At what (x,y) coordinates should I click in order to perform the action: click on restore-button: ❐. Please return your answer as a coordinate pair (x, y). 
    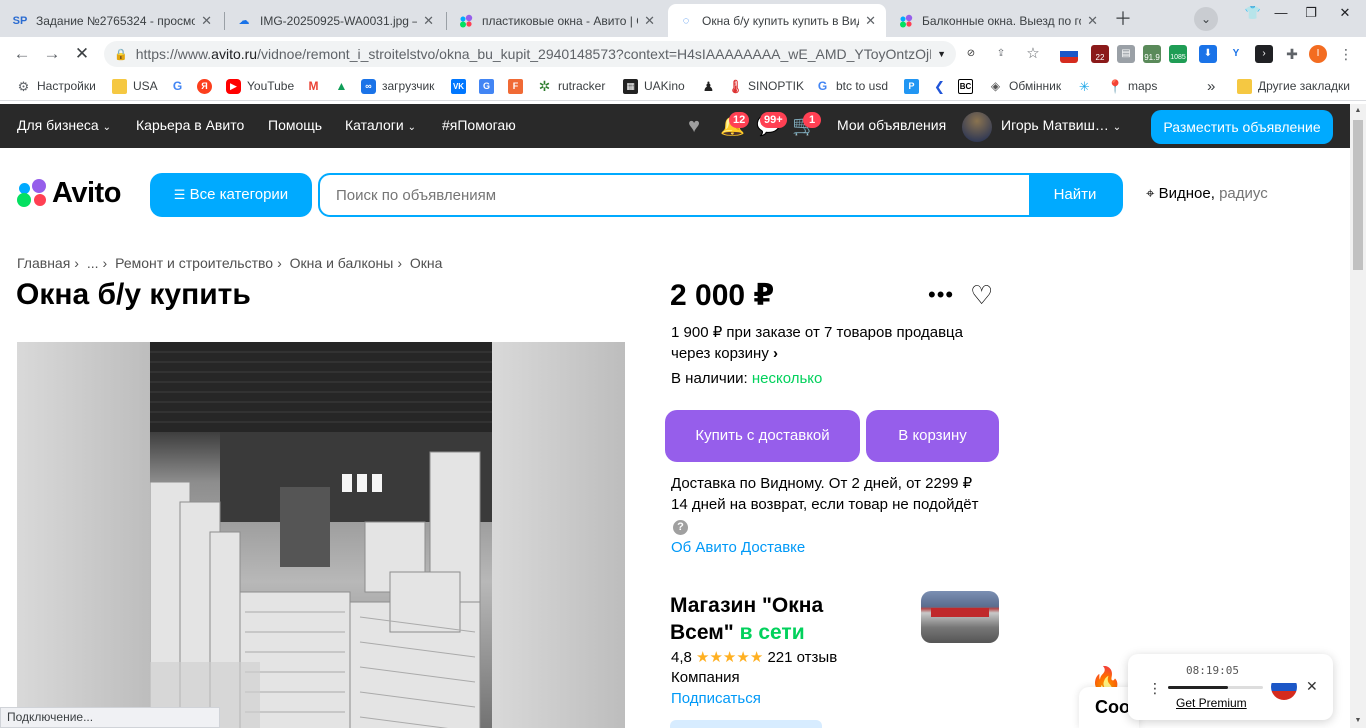
    Looking at the image, I should click on (1311, 15).